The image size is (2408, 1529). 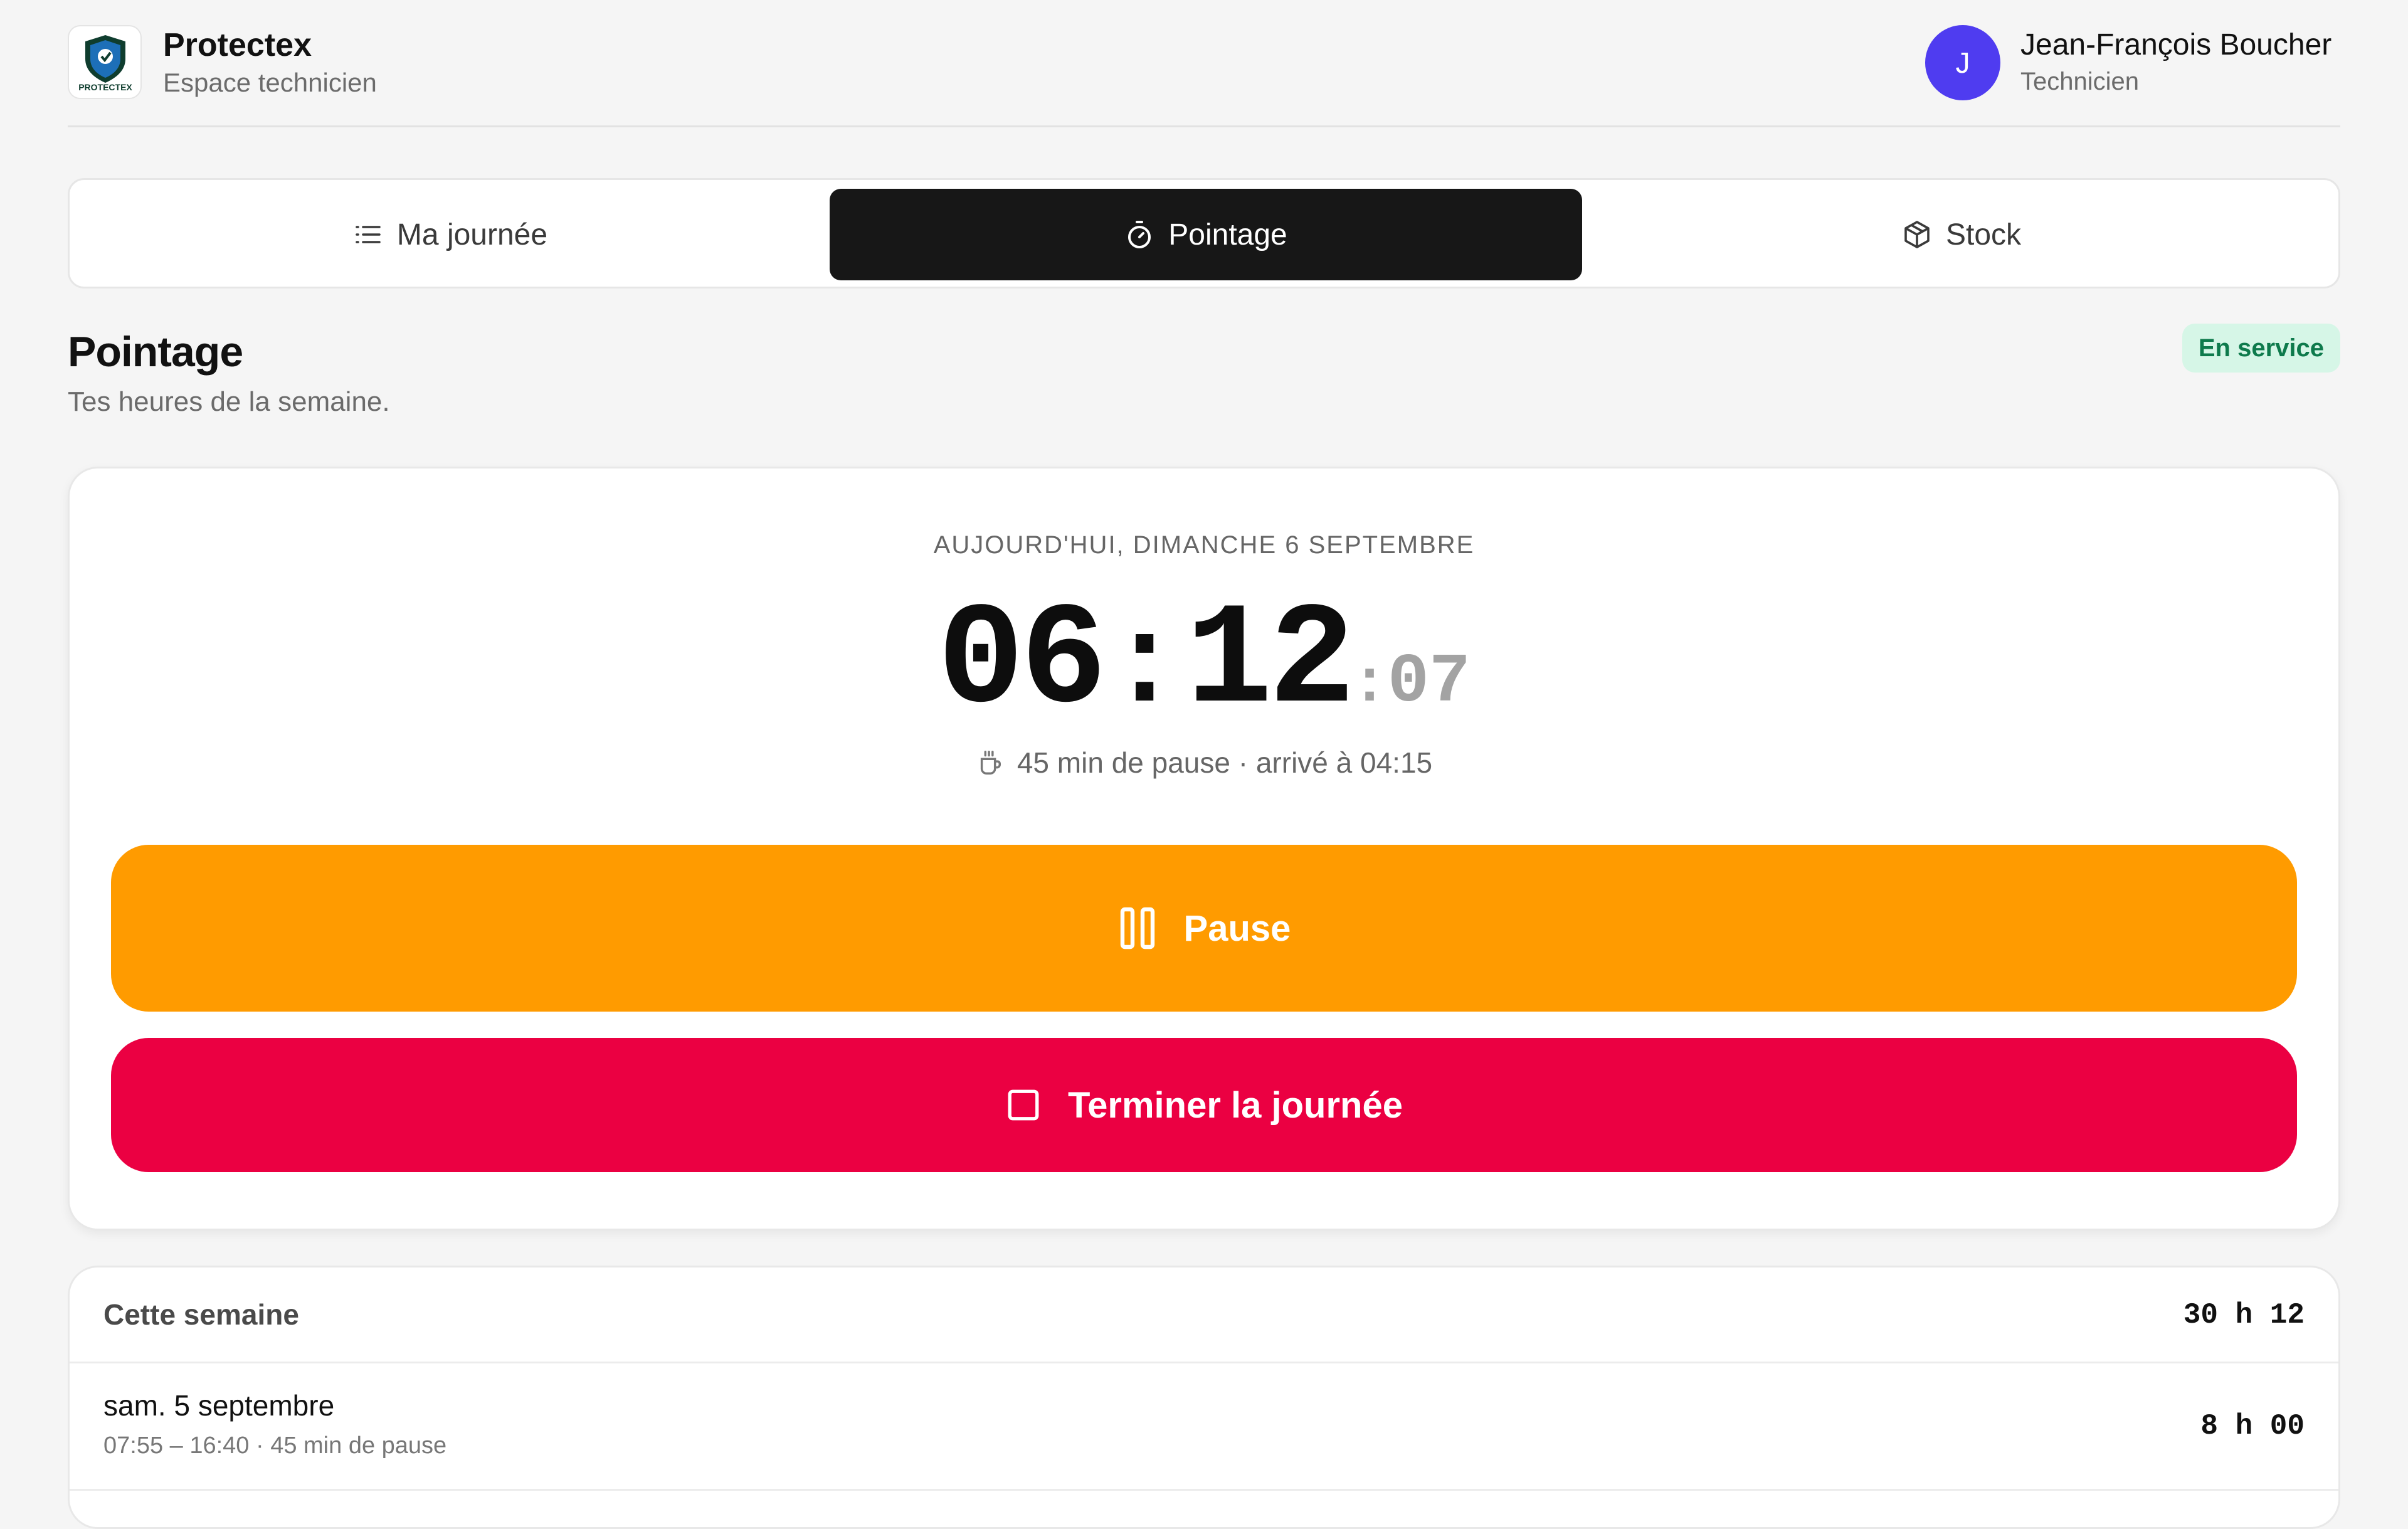 I want to click on pause-button-label: Pause, so click(x=1237, y=928).